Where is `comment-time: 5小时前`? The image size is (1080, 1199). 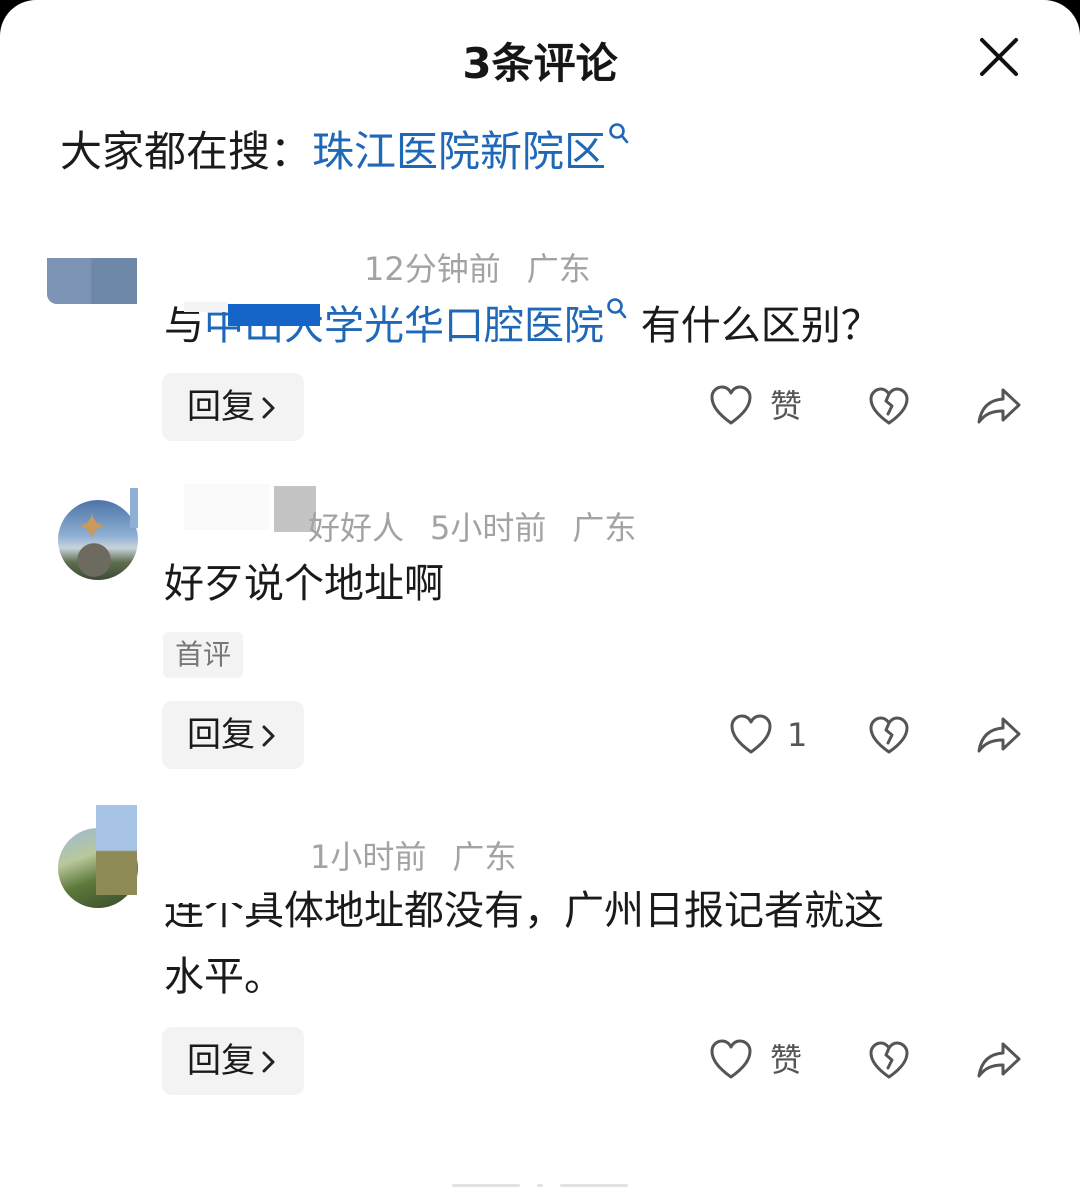
comment-time: 5小时前 is located at coordinates (488, 528).